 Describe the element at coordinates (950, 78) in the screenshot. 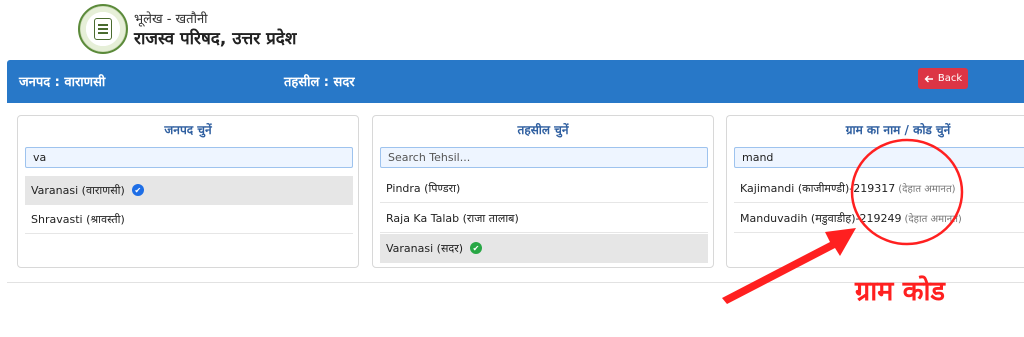

I see `back-button-label: Back` at that location.